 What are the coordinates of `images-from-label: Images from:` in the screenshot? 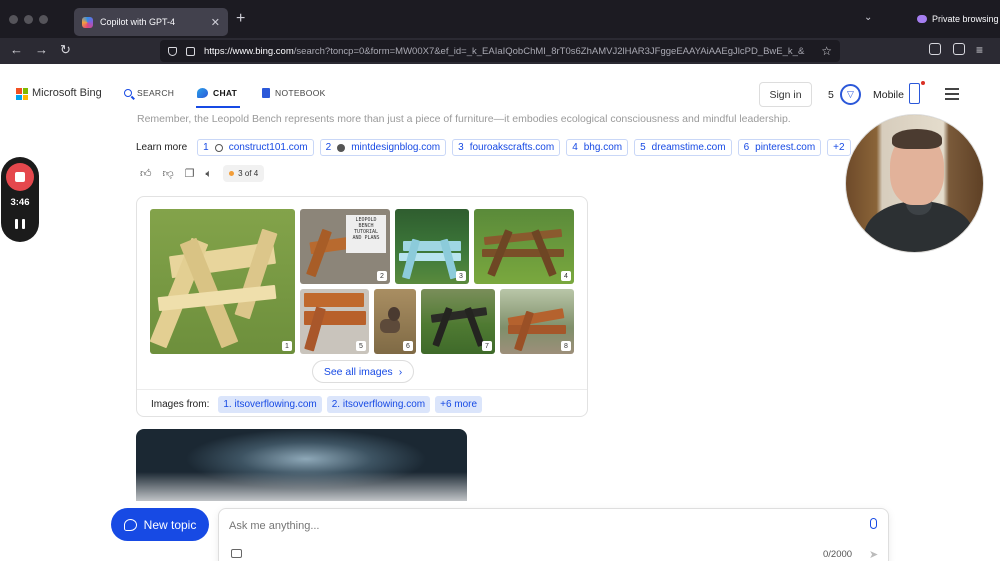 It's located at (180, 404).